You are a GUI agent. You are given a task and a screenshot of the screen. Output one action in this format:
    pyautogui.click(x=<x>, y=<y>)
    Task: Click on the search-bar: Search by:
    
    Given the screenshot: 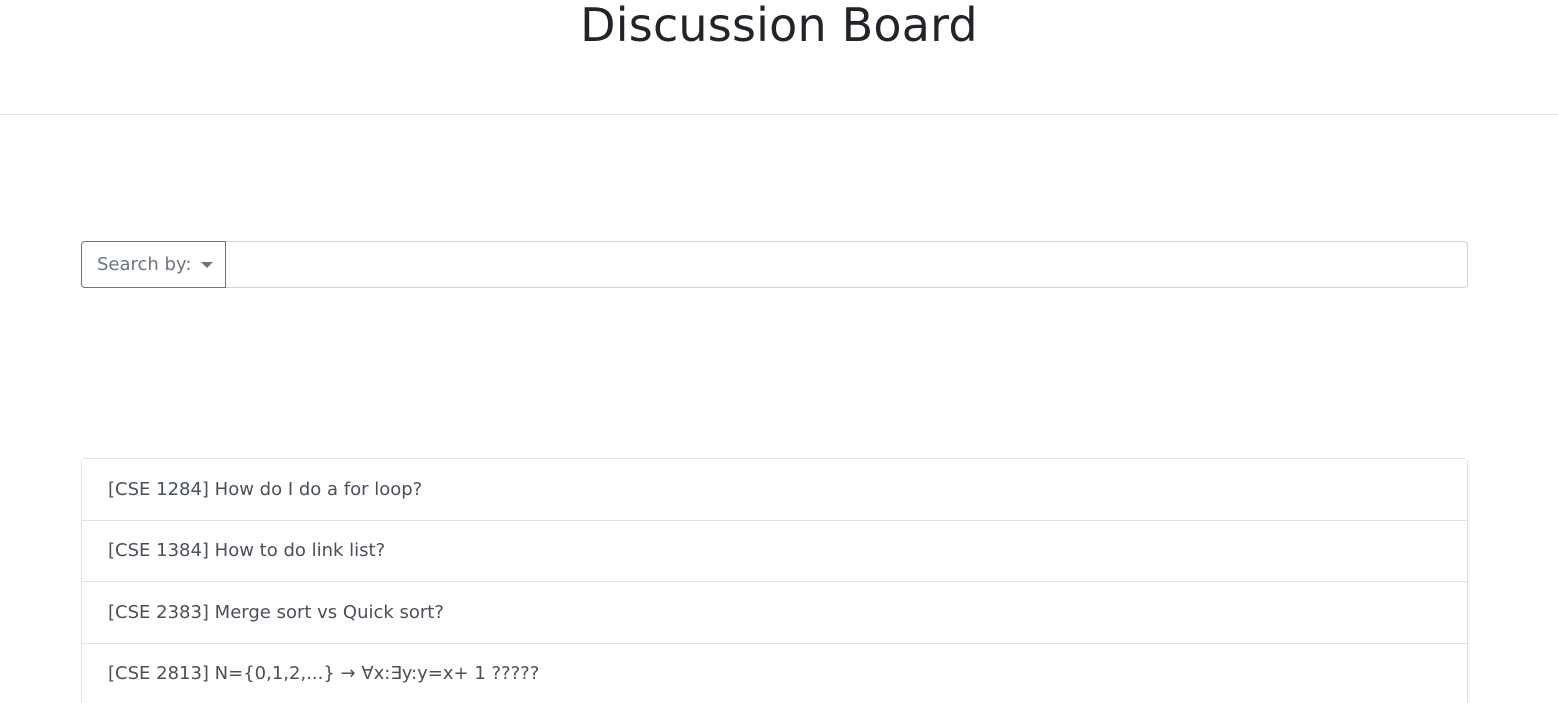 What is the action you would take?
    pyautogui.click(x=774, y=264)
    